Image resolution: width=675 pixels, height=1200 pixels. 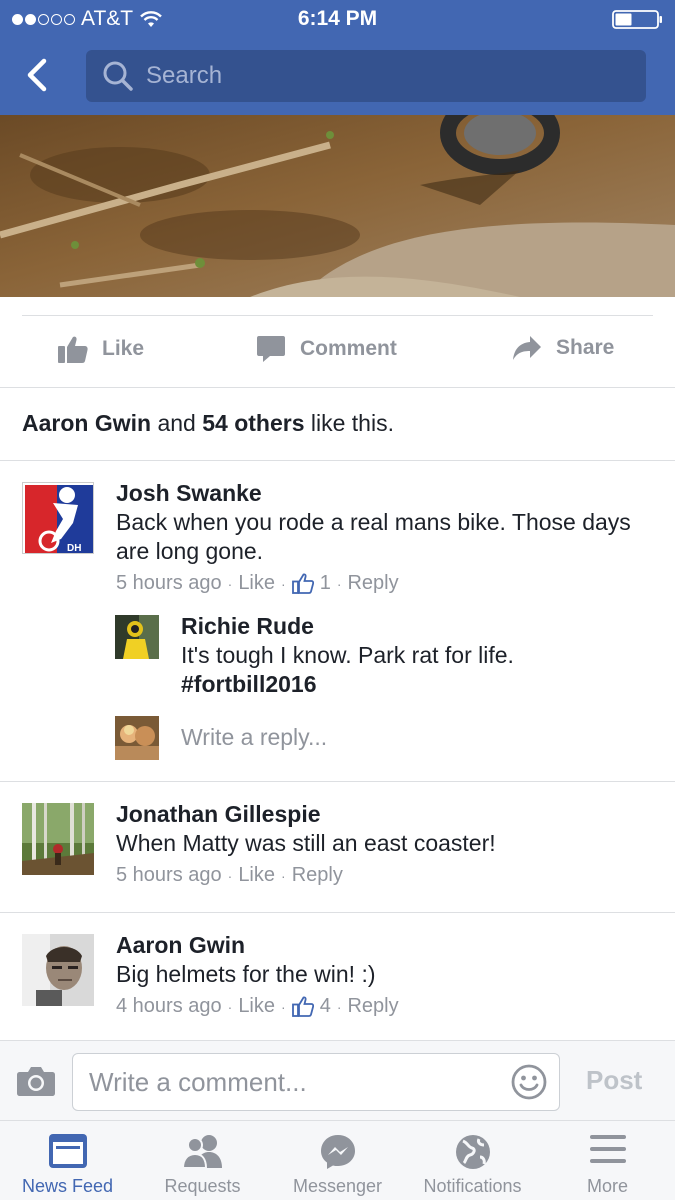 What do you see at coordinates (137, 637) in the screenshot?
I see `avatar-richie-rude` at bounding box center [137, 637].